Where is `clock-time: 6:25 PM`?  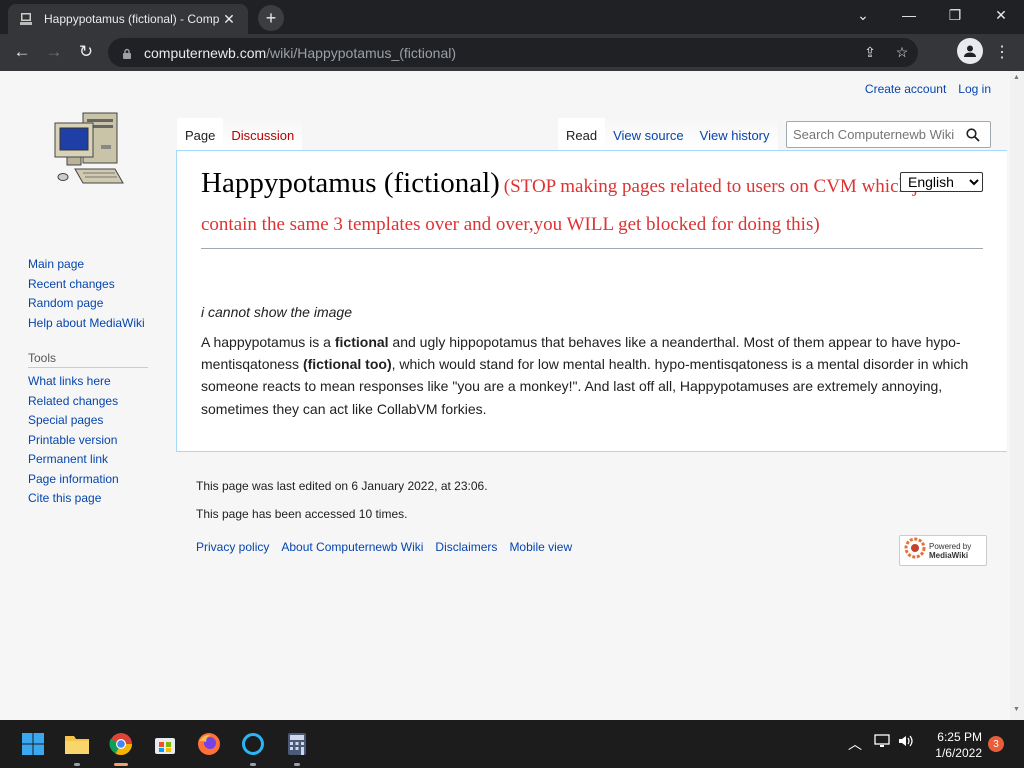 clock-time: 6:25 PM is located at coordinates (959, 737).